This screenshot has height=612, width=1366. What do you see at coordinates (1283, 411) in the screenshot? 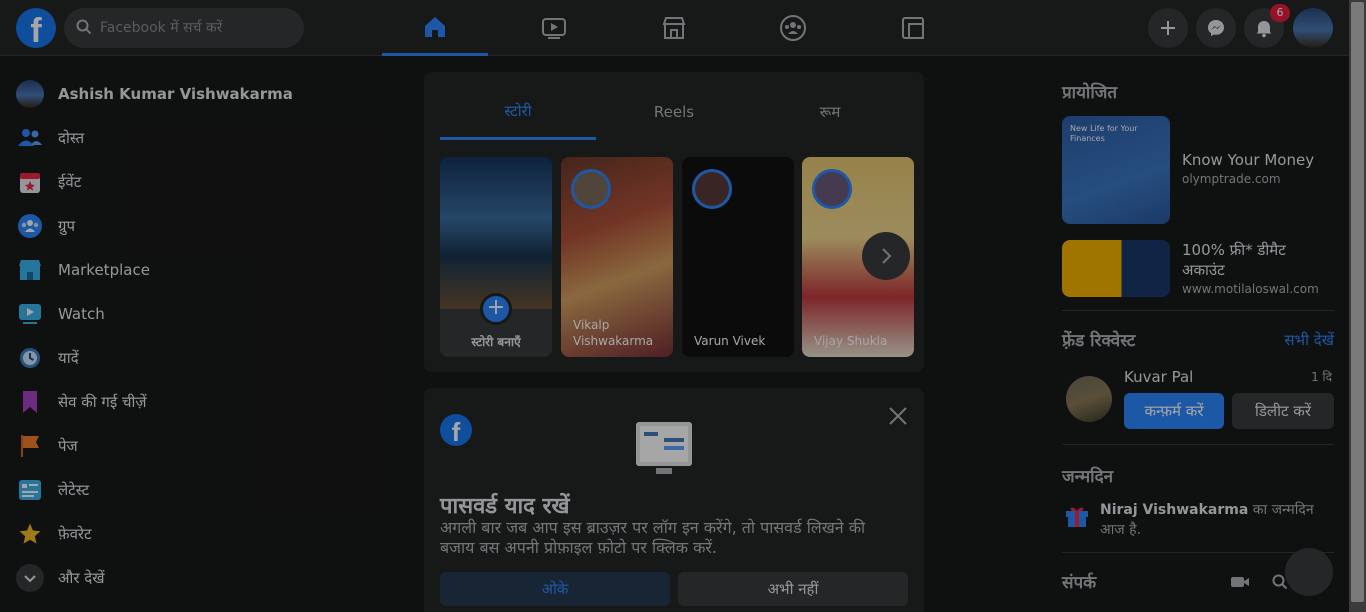
I see `delete-button: डिलीट करें` at bounding box center [1283, 411].